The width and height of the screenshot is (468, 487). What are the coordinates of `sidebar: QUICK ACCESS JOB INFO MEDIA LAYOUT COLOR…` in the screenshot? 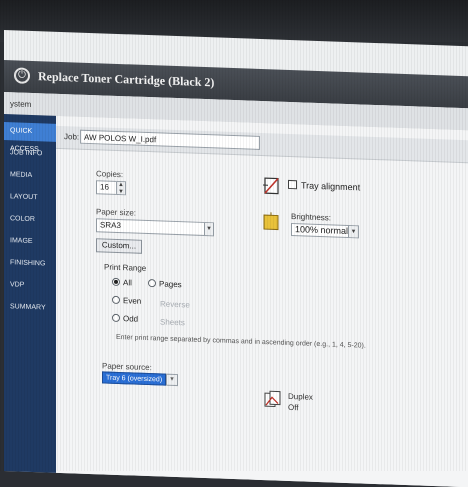 It's located at (30, 295).